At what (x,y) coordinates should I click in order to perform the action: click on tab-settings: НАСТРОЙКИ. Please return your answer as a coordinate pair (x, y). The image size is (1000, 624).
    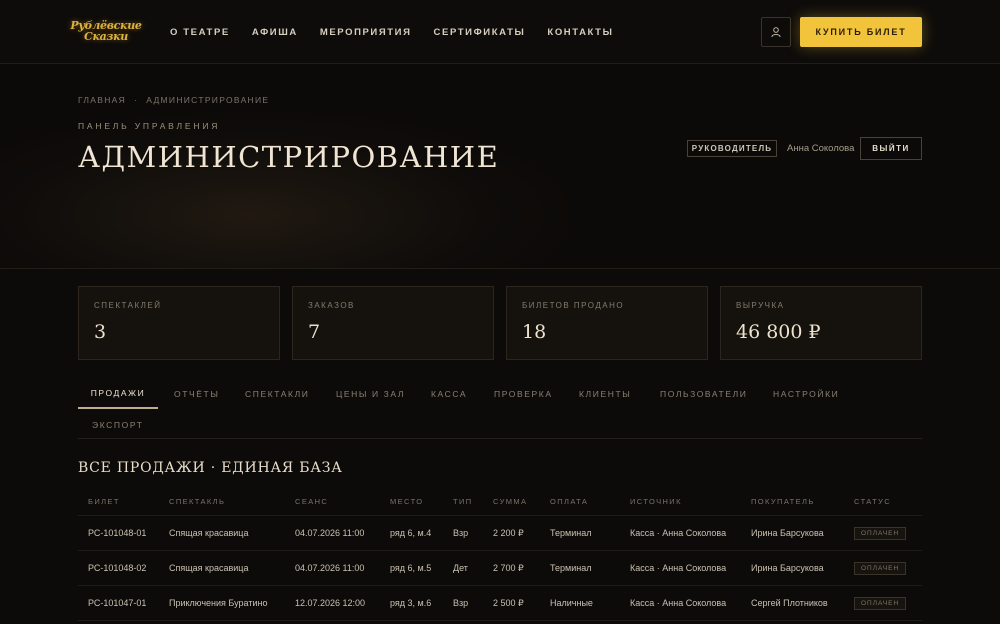
    Looking at the image, I should click on (806, 394).